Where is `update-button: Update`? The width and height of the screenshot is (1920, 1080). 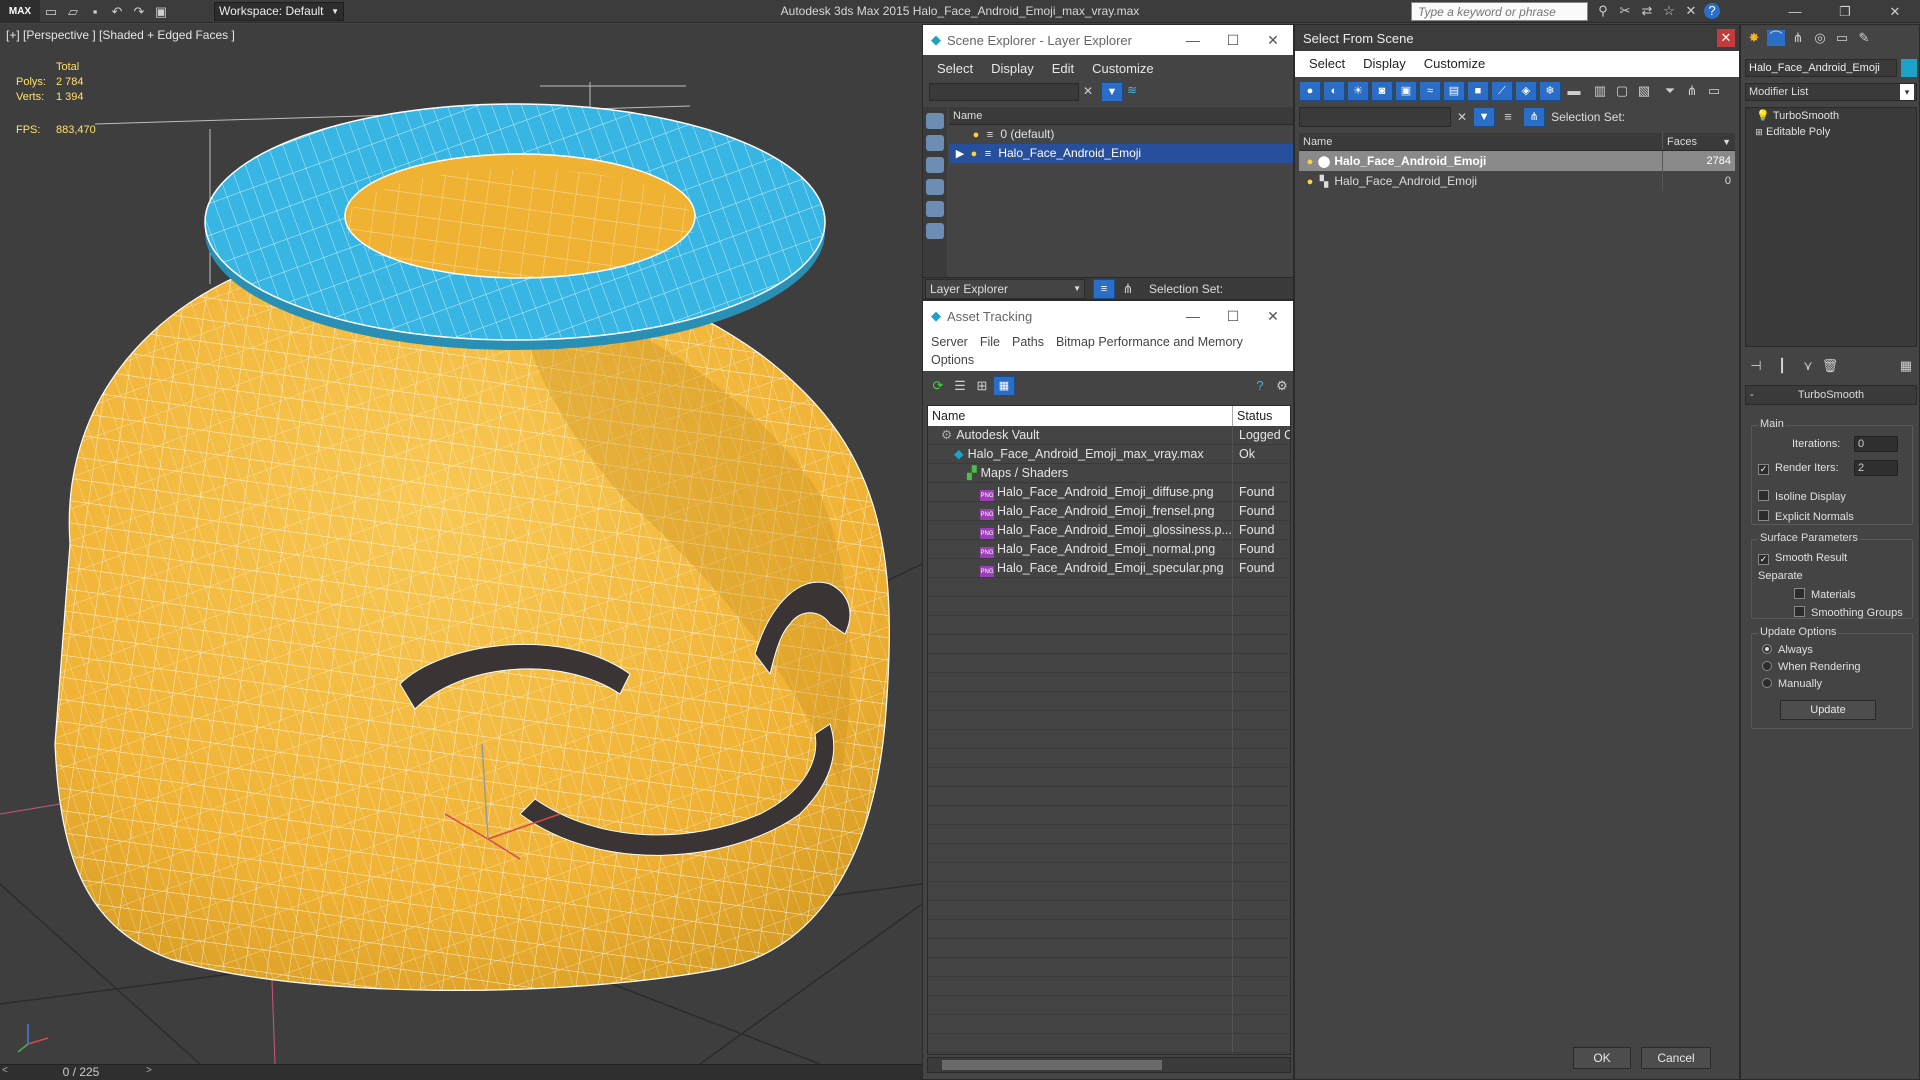
update-button: Update is located at coordinates (1828, 710).